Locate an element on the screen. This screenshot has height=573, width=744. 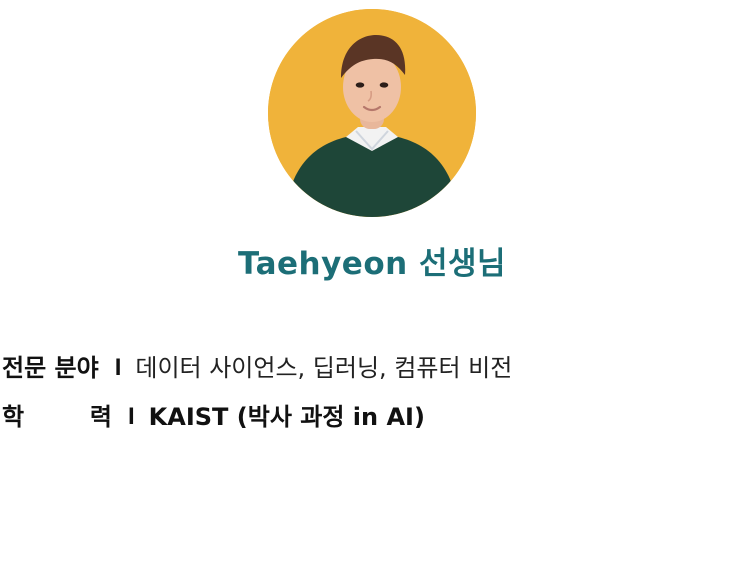
specialty-row: 전문 분야 I 데이터 사이언스, 딥러닝, 컴퓨터 비전 is located at coordinates (257, 368).